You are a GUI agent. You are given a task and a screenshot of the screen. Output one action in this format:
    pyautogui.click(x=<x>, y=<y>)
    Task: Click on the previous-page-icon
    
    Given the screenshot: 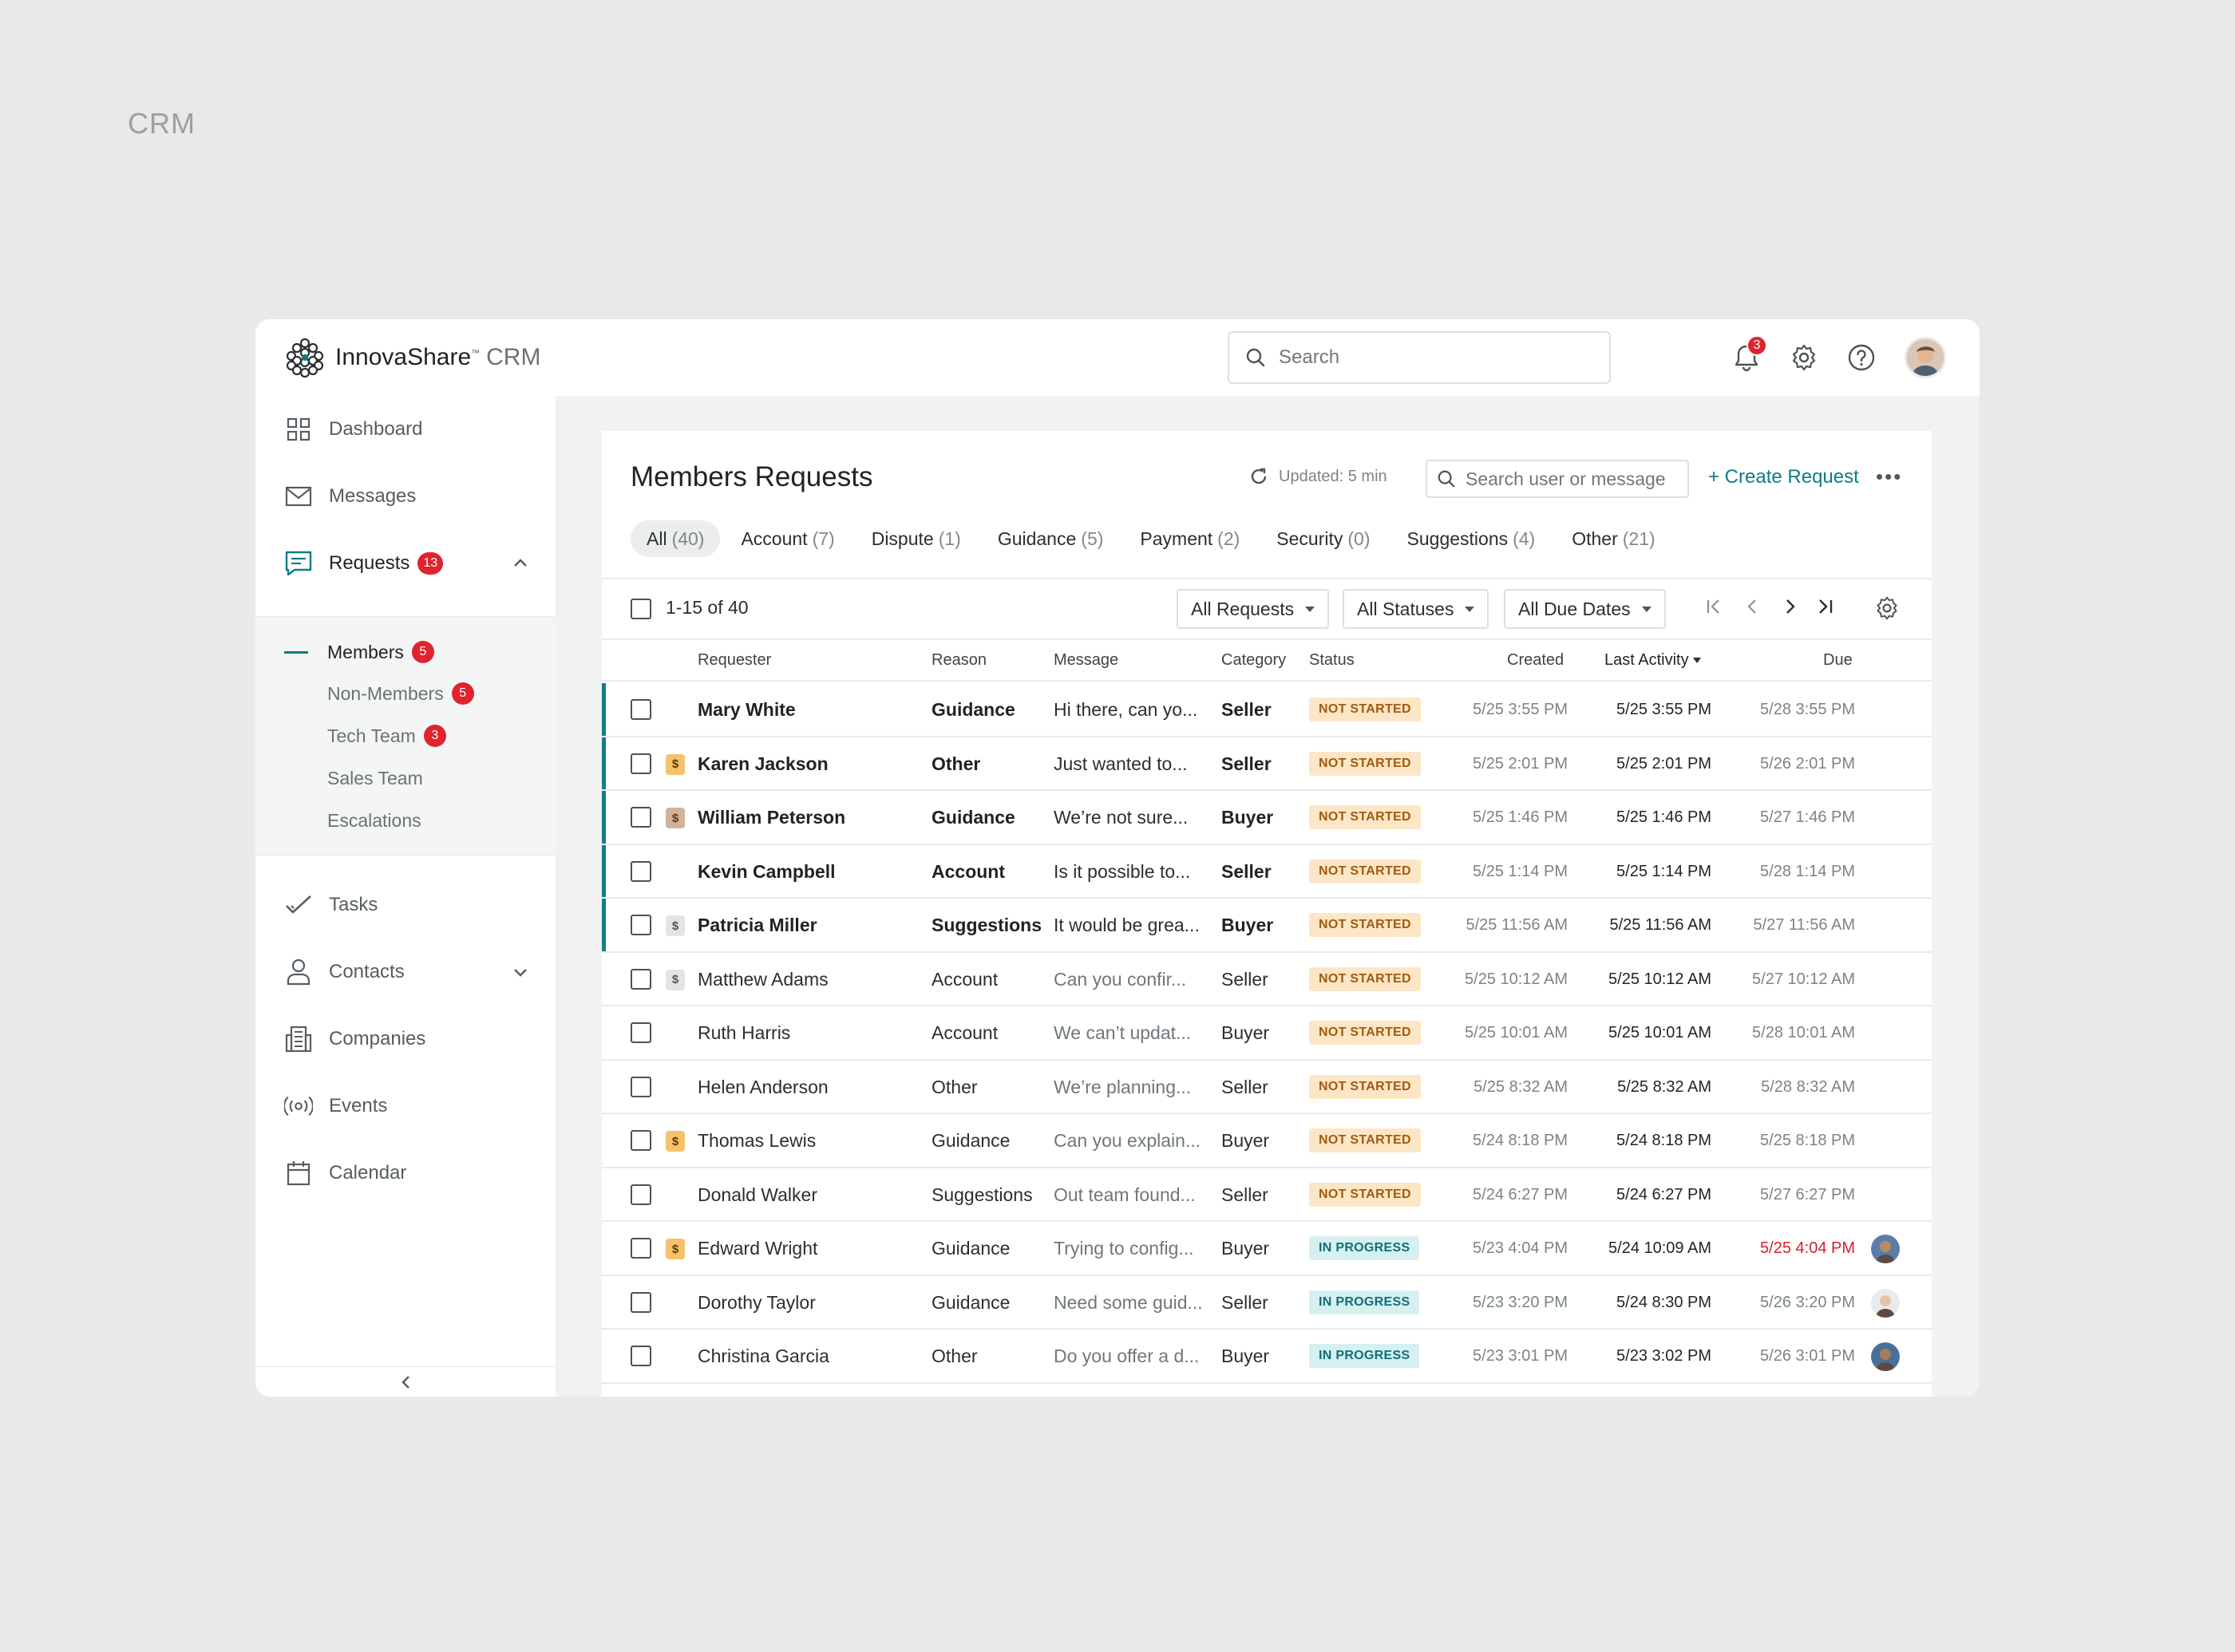 What is the action you would take?
    pyautogui.click(x=1753, y=606)
    